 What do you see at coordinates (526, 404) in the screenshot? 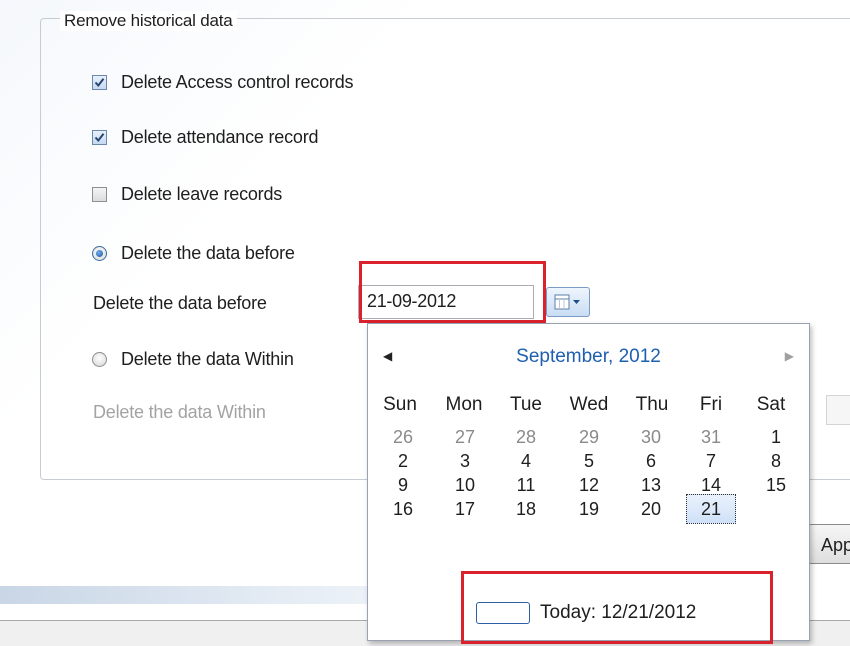
I see `weekday-tue: Tue` at bounding box center [526, 404].